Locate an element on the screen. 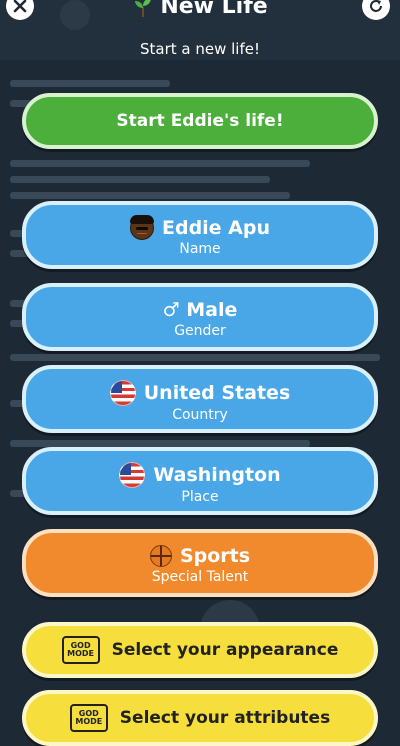 This screenshot has width=400, height=746. talent-option-button: Sports Special Talent is located at coordinates (200, 563).